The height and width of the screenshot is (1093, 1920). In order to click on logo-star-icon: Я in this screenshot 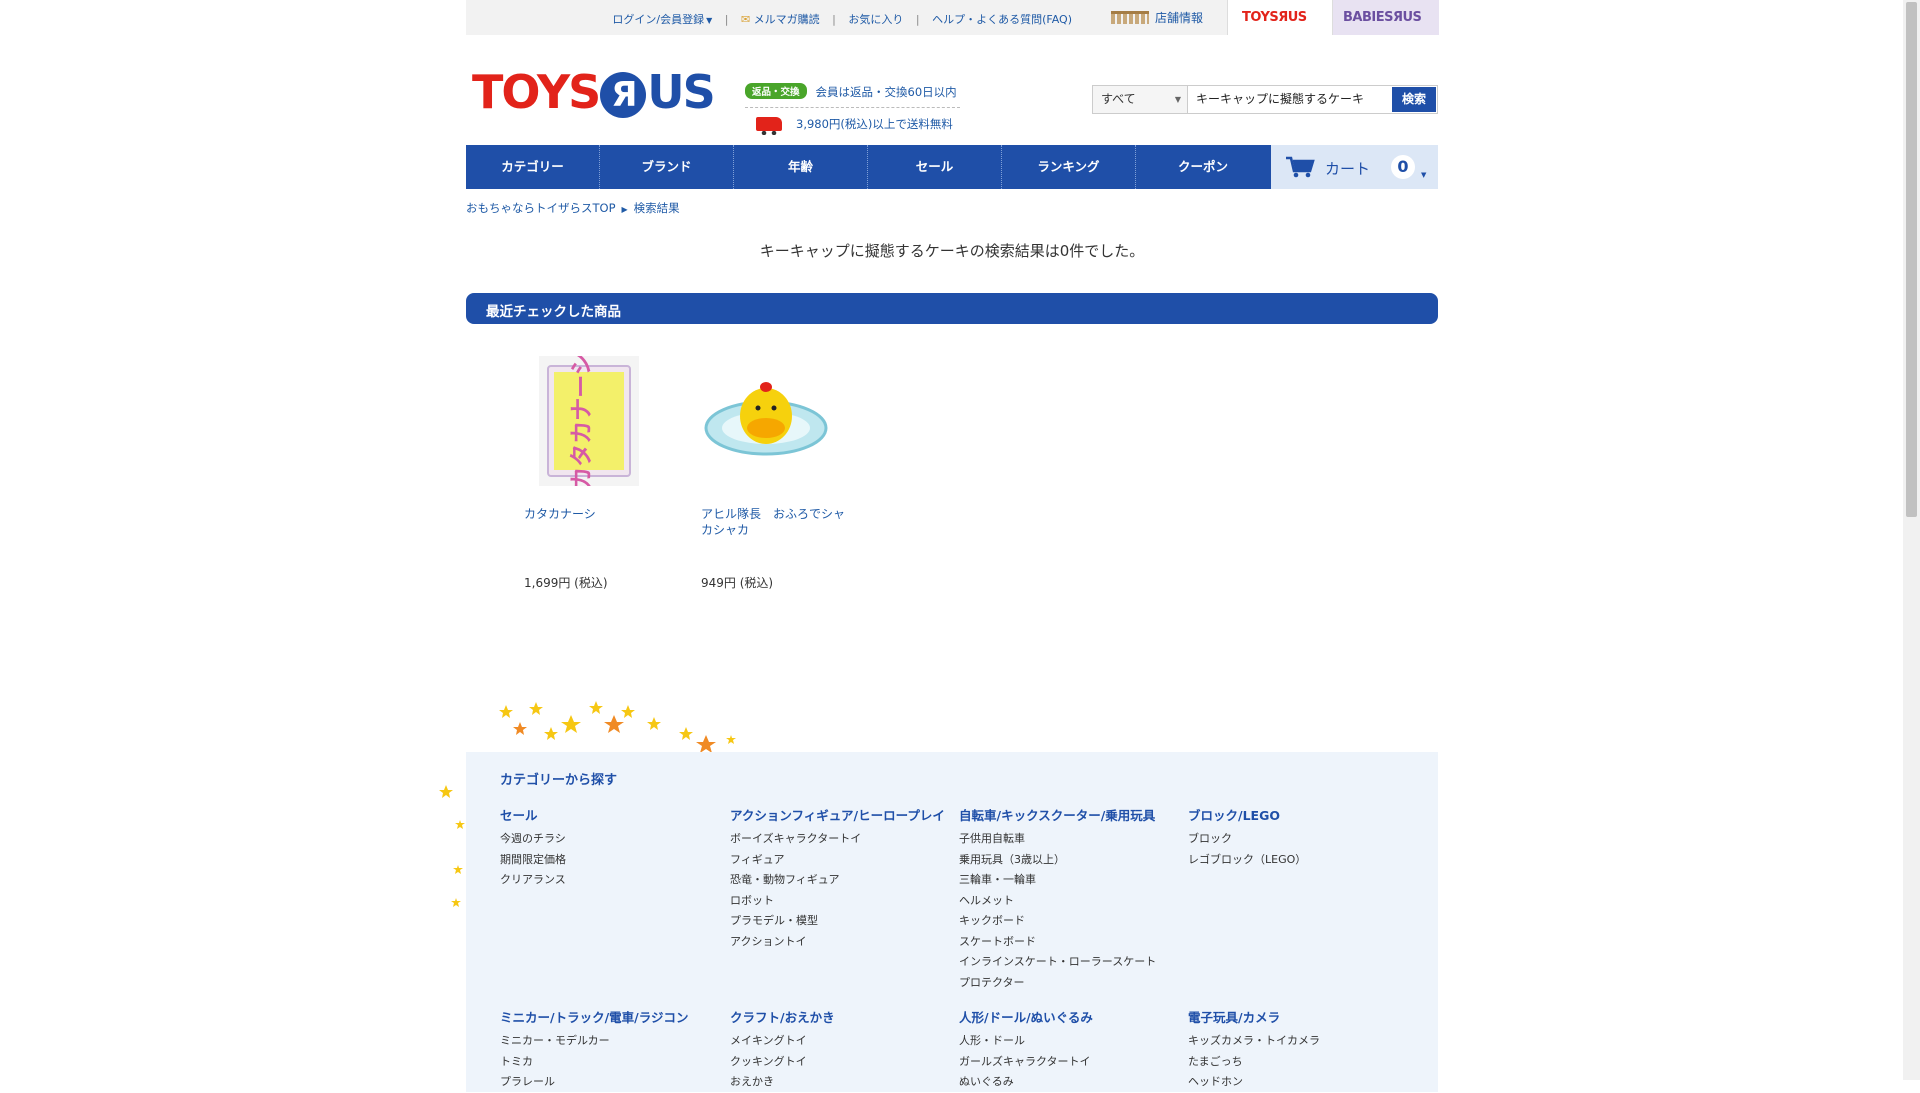, I will do `click(623, 95)`.